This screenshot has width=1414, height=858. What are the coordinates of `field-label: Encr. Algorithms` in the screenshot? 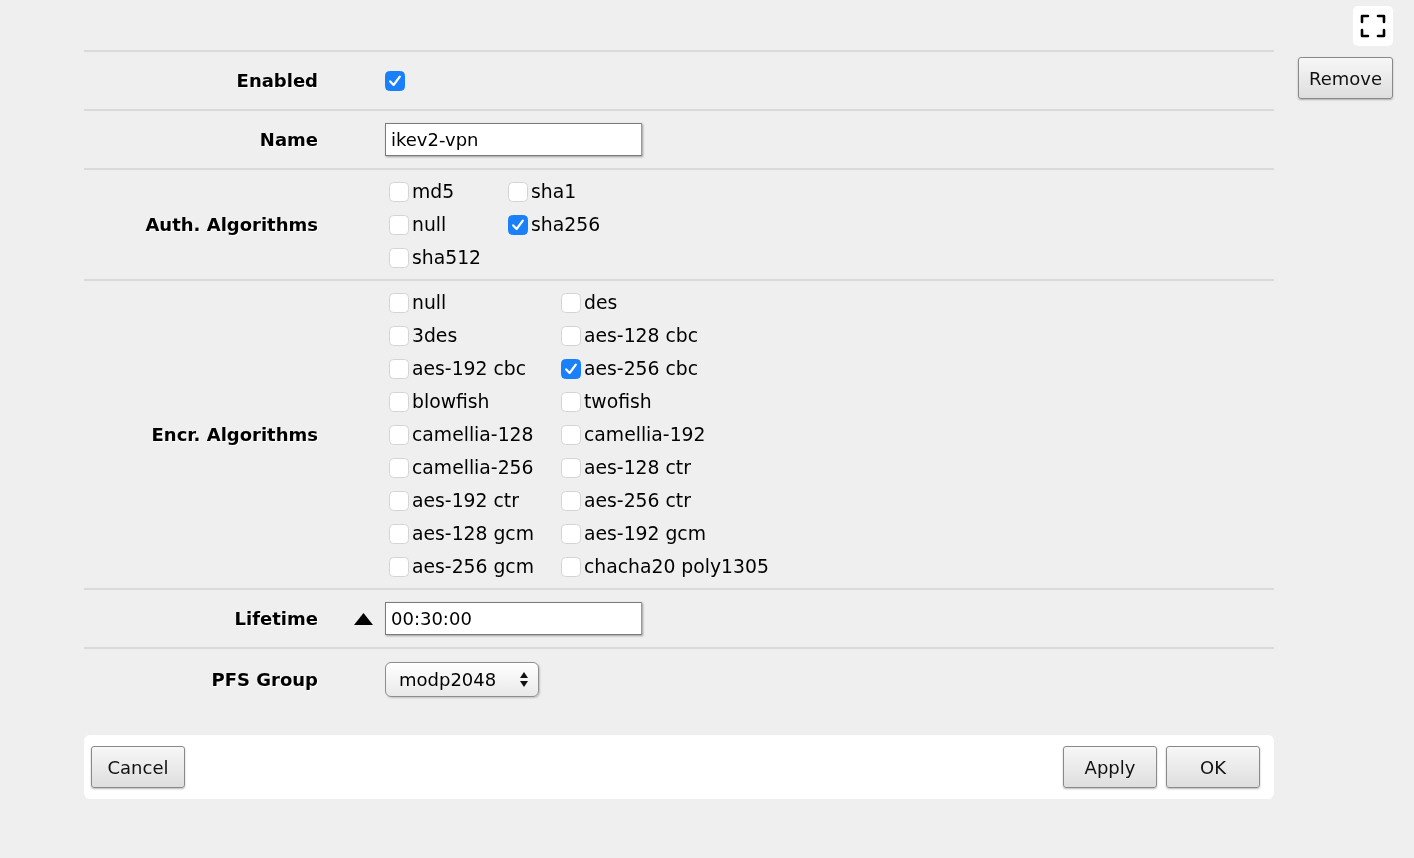 It's located at (234, 434).